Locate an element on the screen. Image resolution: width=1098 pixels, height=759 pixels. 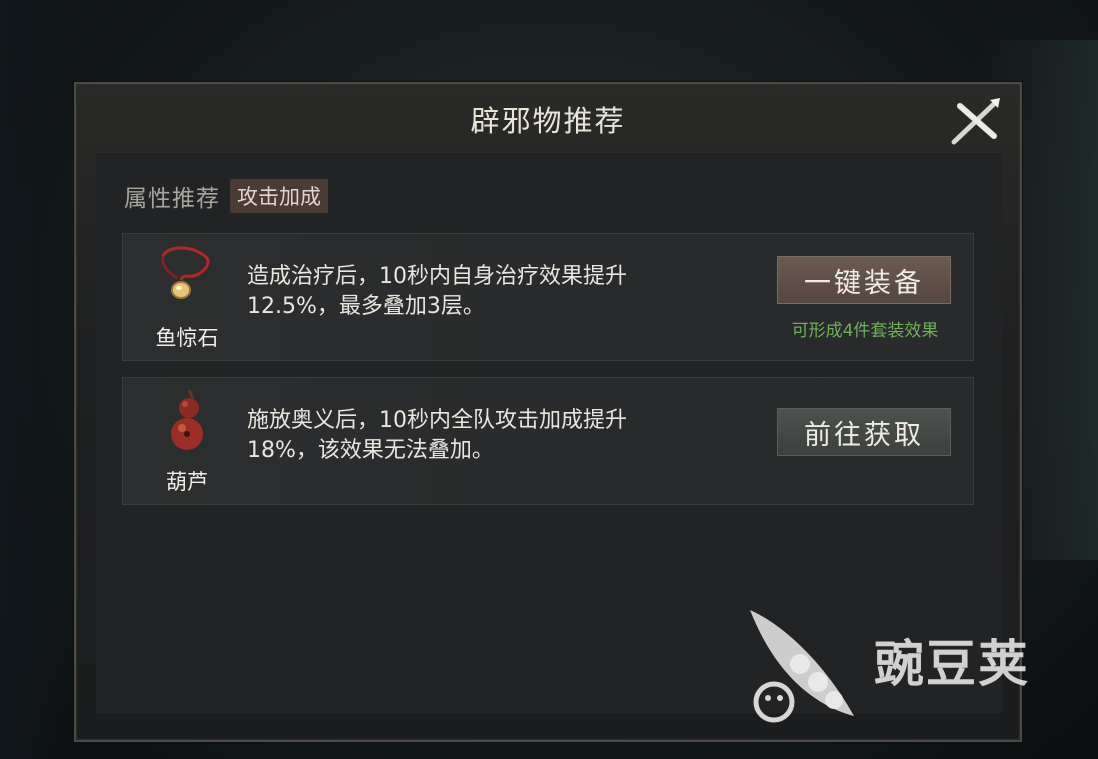
item-icon-box: 葫芦 is located at coordinates (187, 443).